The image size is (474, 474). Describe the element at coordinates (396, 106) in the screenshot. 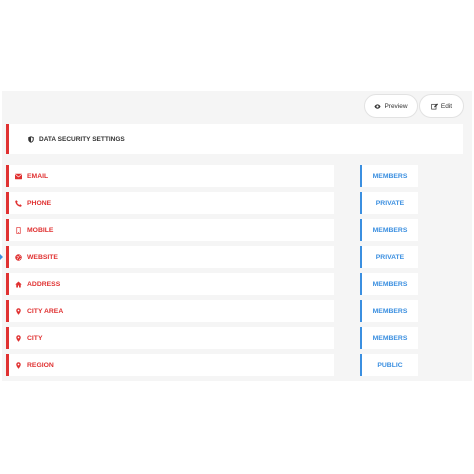

I see `preview-button-label: Preview` at that location.